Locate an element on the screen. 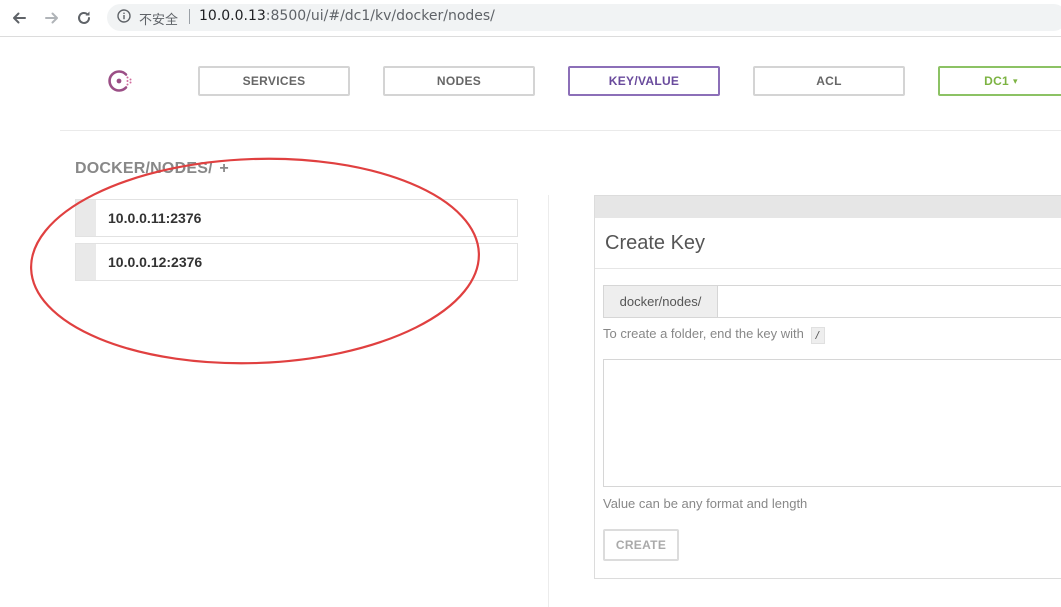  tab-acl-label: ACL is located at coordinates (829, 81).